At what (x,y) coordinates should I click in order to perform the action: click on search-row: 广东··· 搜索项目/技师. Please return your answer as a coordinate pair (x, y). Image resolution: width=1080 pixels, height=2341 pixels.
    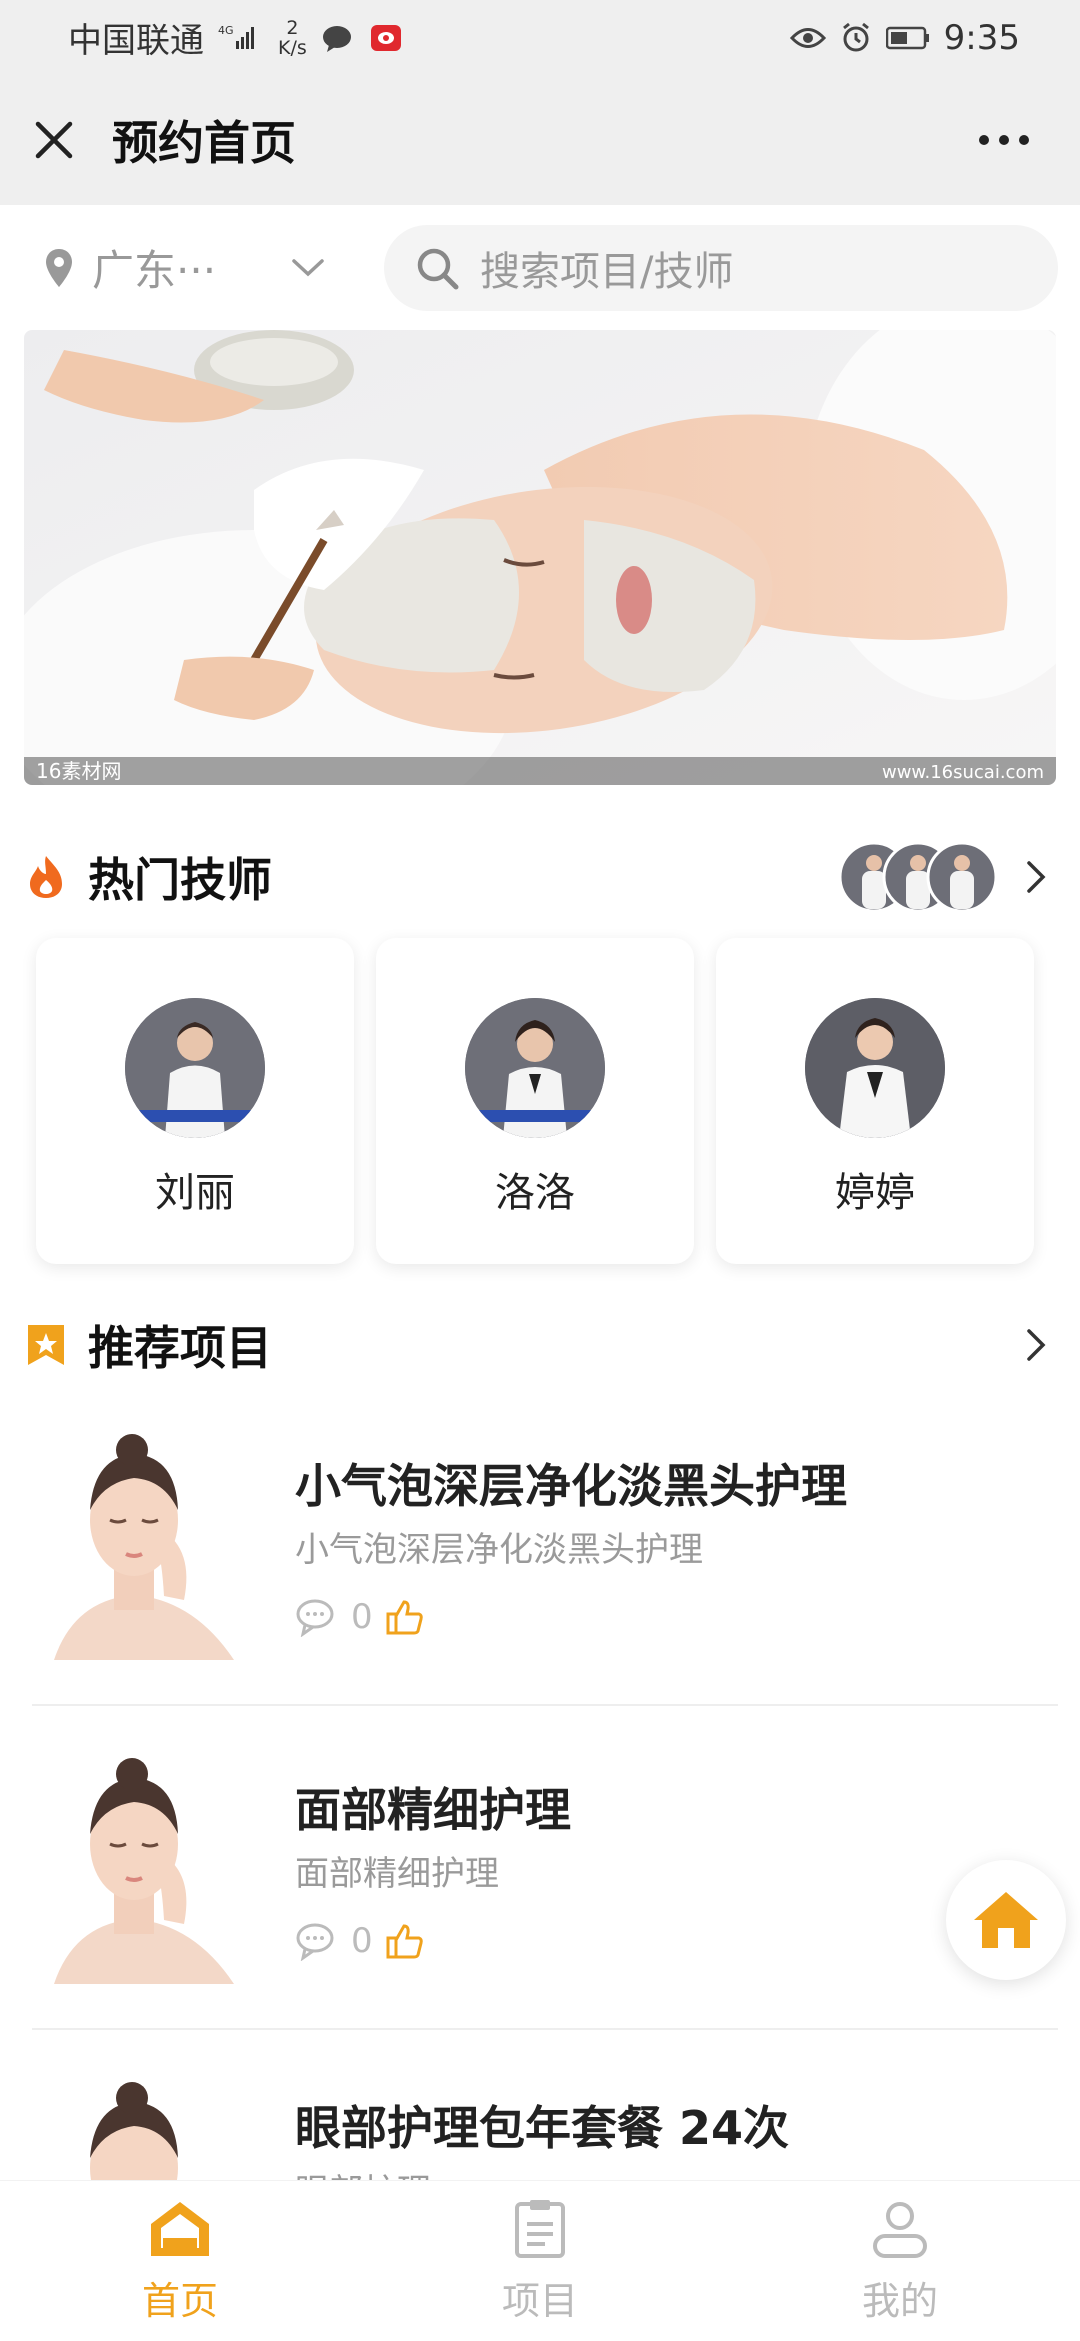
    Looking at the image, I should click on (540, 267).